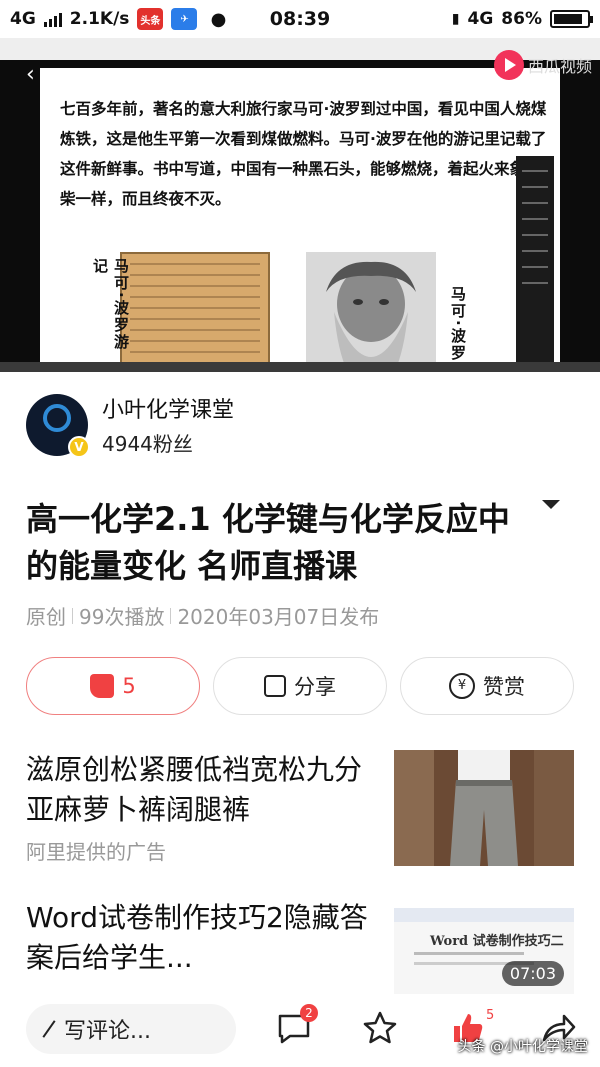 The width and height of the screenshot is (600, 1067). What do you see at coordinates (532, 973) in the screenshot?
I see `video-duration: 07:03` at bounding box center [532, 973].